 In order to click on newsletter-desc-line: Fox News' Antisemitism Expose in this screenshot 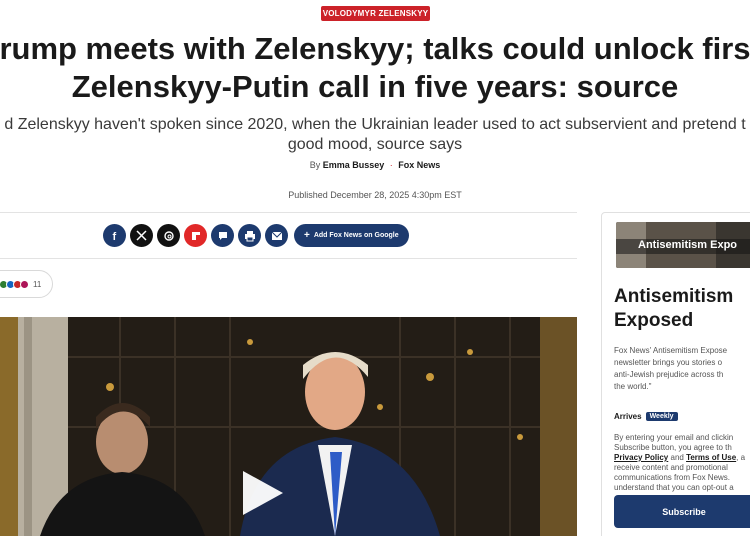, I will do `click(671, 350)`.